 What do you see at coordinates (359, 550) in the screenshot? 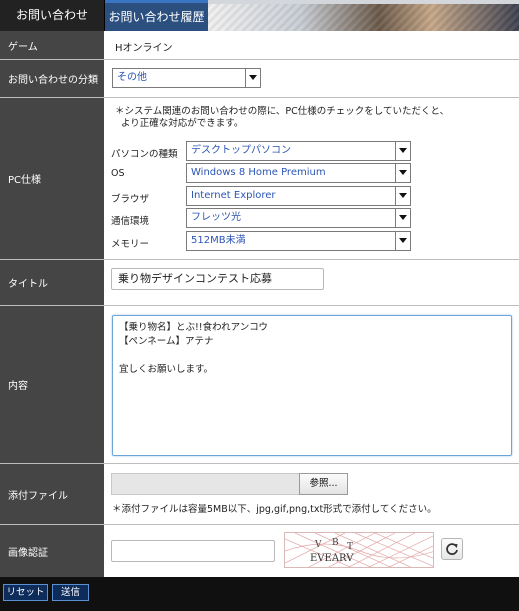
I see `captcha-image: V B T EVEARV` at bounding box center [359, 550].